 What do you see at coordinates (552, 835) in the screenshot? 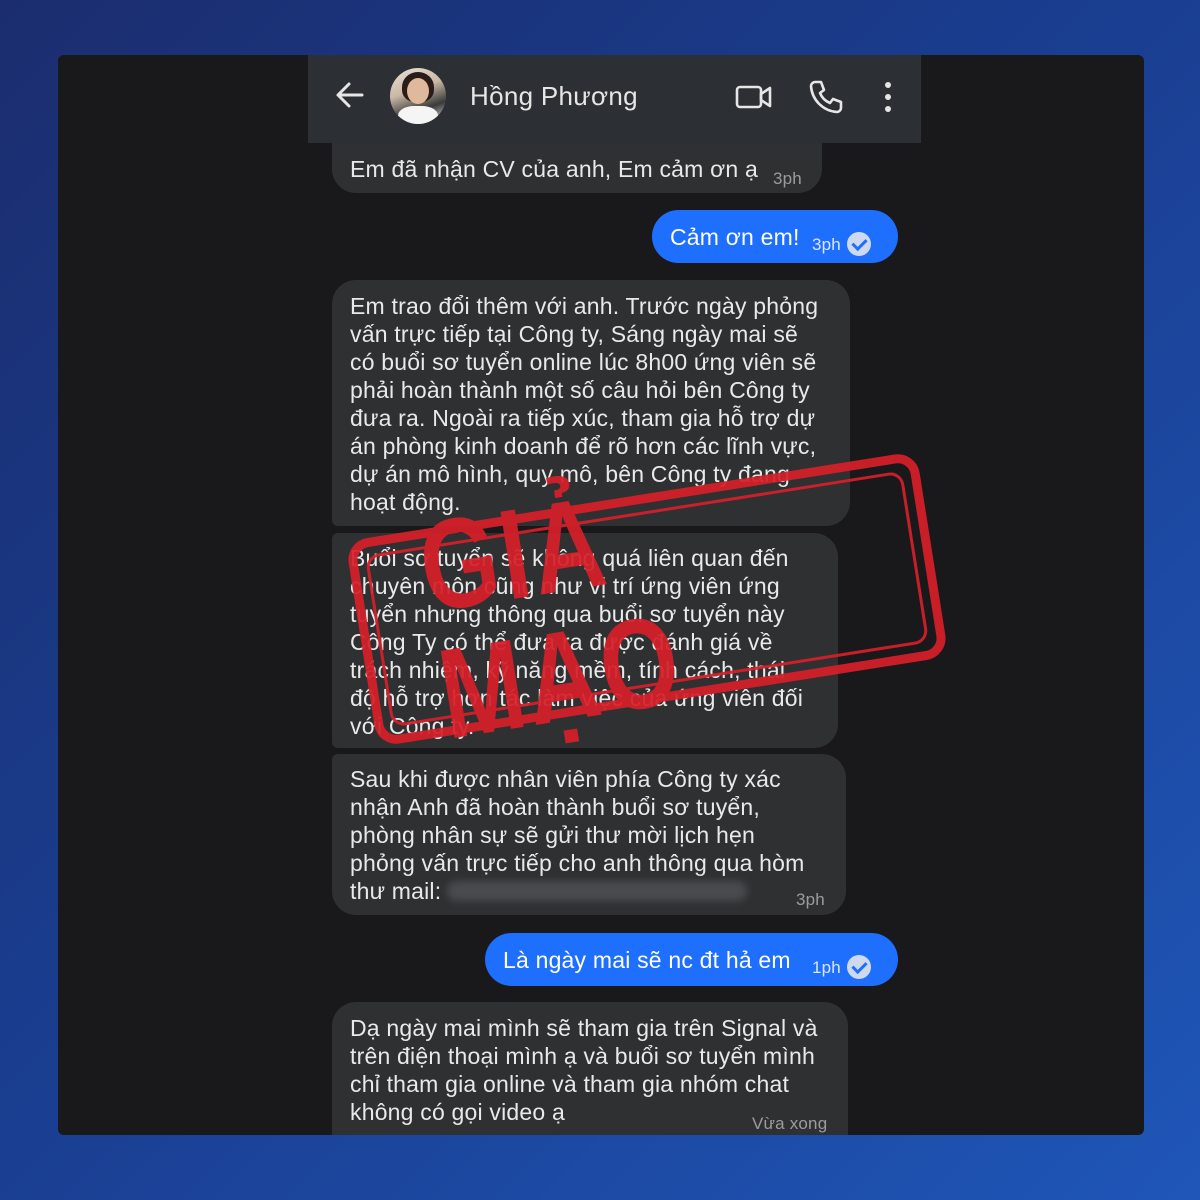
I see `message-line: phòng nhân sự sẽ gửi thư mời lịch hẹn` at bounding box center [552, 835].